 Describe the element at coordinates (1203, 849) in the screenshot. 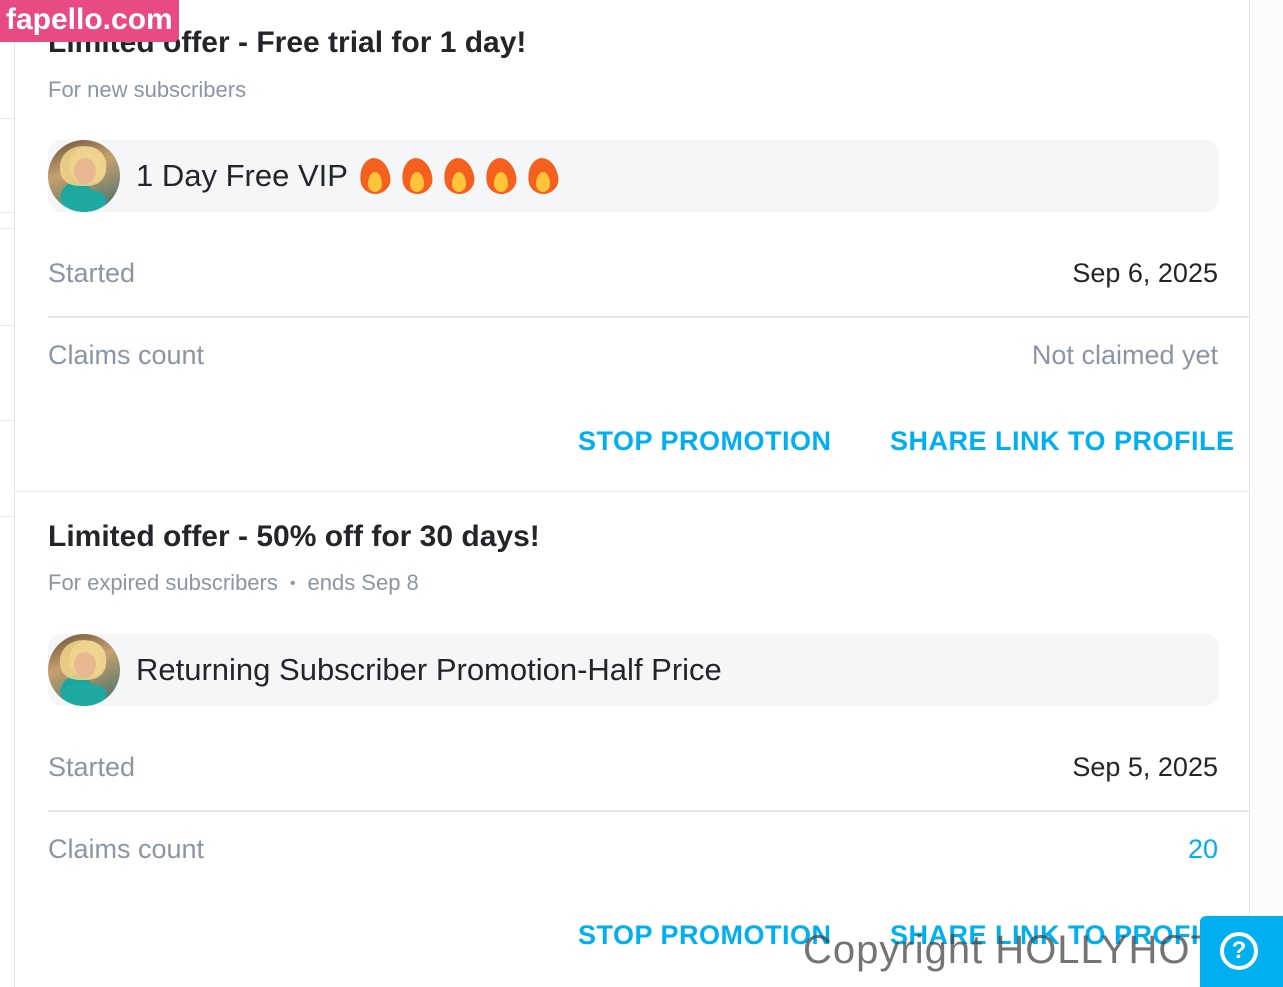

I see `claims-count-value: 20` at that location.